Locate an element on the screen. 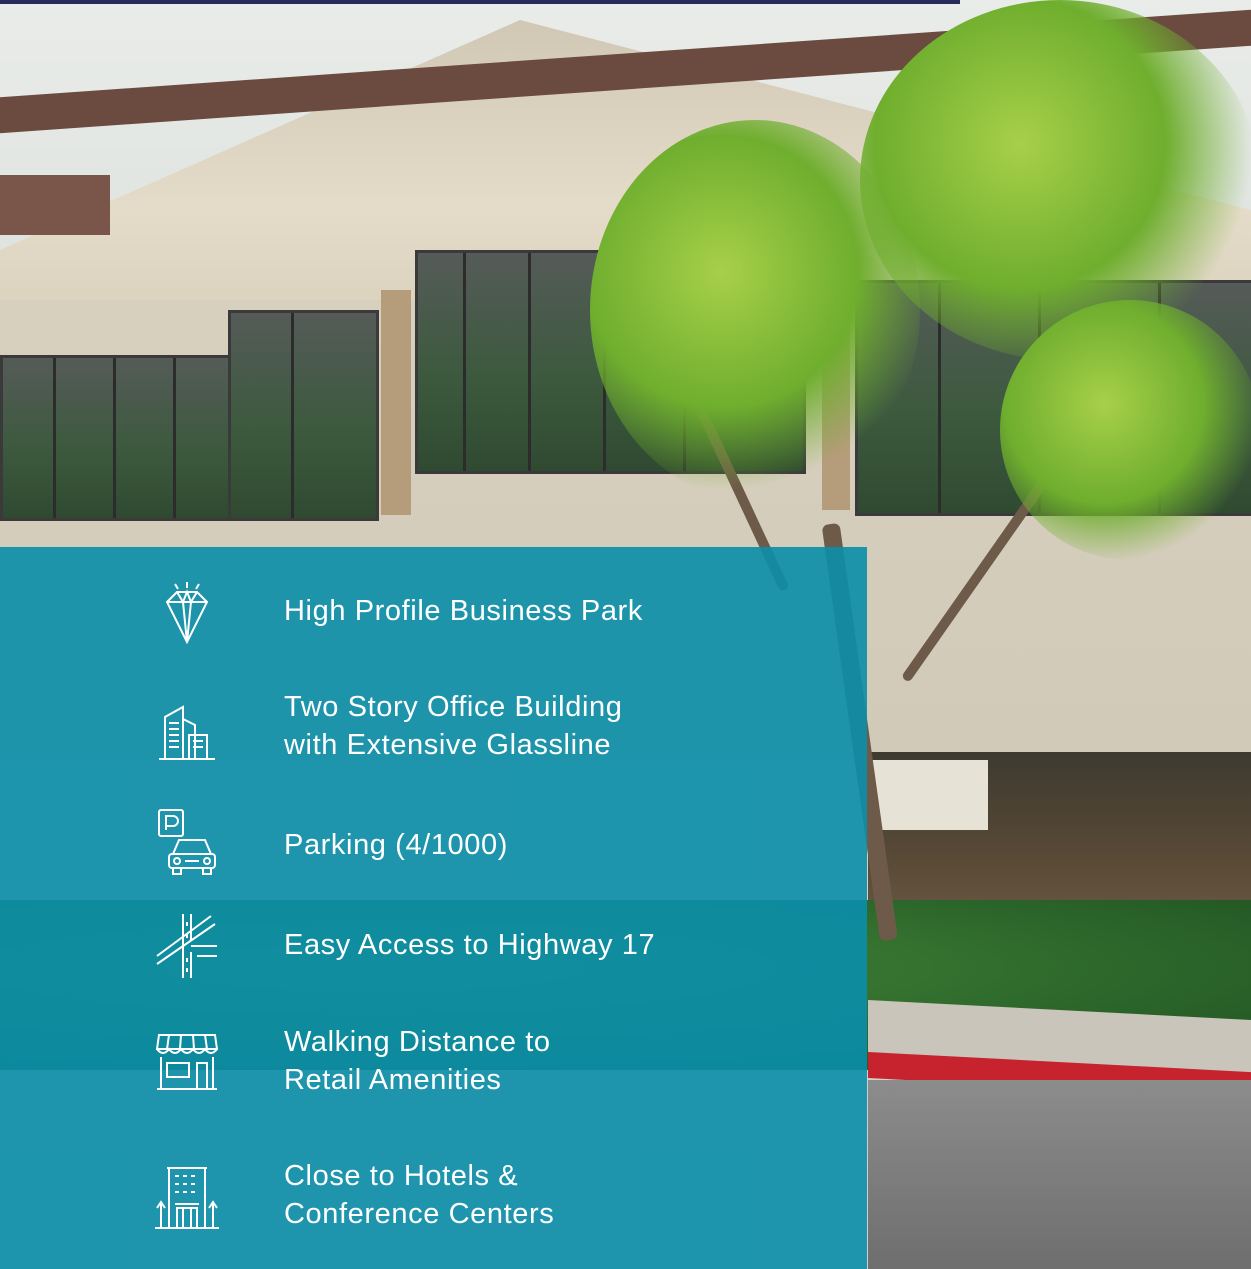  diamond-icon is located at coordinates (187, 614).